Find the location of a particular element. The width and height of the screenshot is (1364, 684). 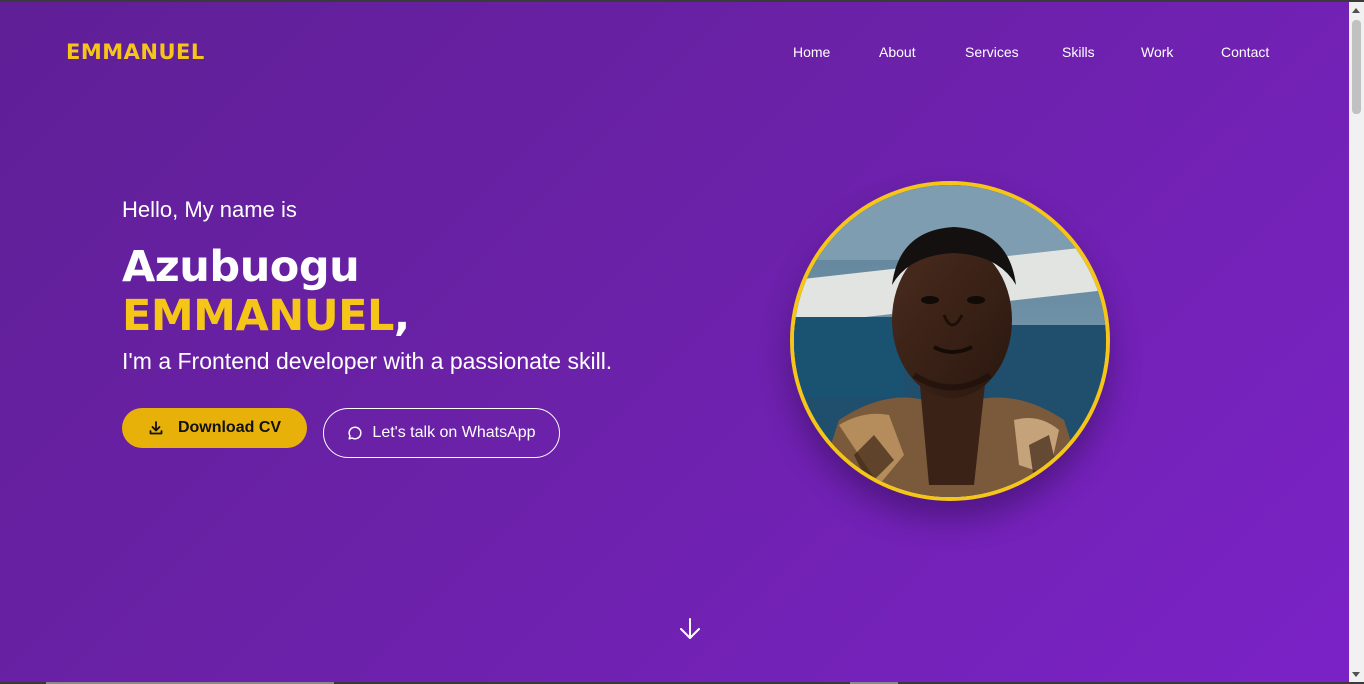

scroll-up-icon is located at coordinates (1356, 10).